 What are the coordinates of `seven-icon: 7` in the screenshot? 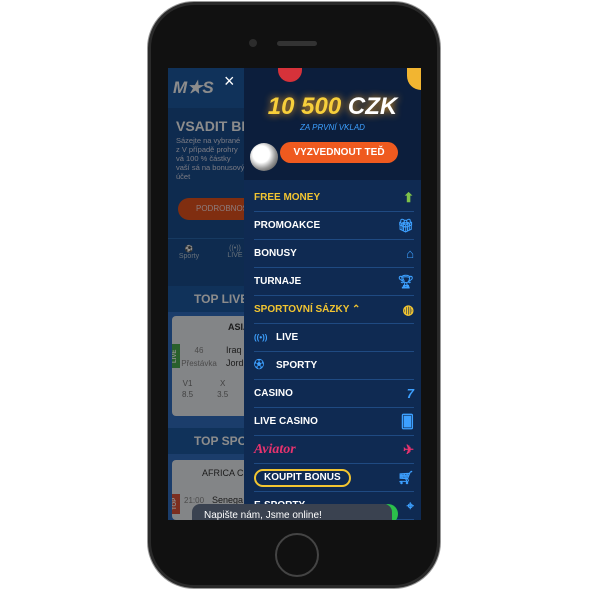 It's located at (410, 393).